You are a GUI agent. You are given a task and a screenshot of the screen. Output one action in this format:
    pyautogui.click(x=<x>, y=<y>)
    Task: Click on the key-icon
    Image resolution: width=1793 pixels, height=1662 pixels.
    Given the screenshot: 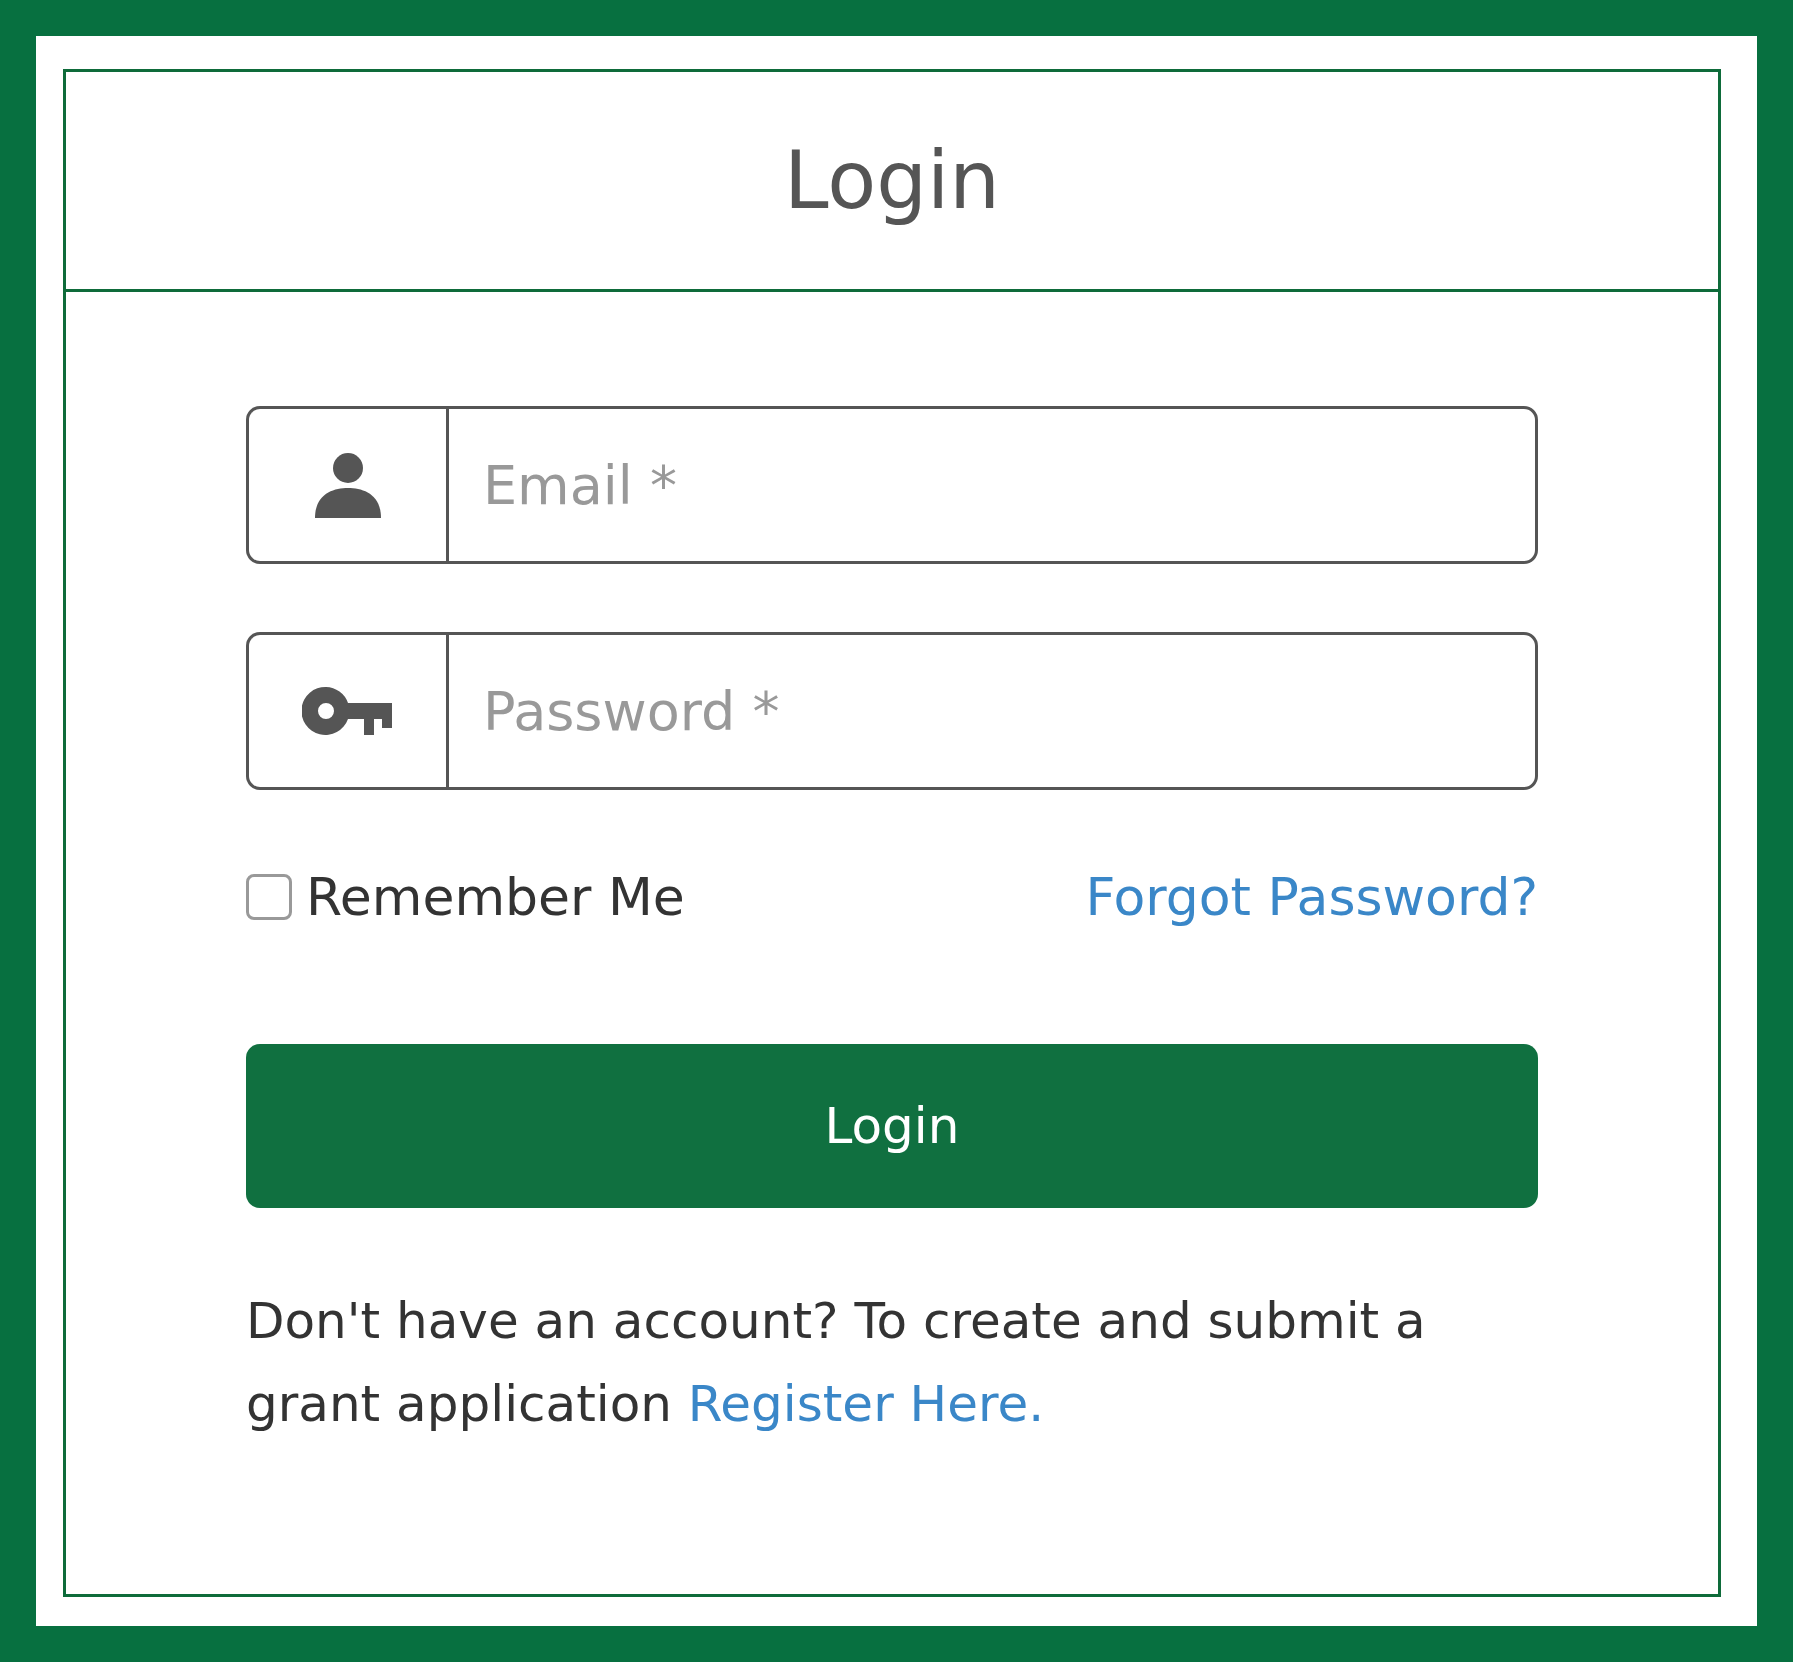 What is the action you would take?
    pyautogui.click(x=347, y=711)
    